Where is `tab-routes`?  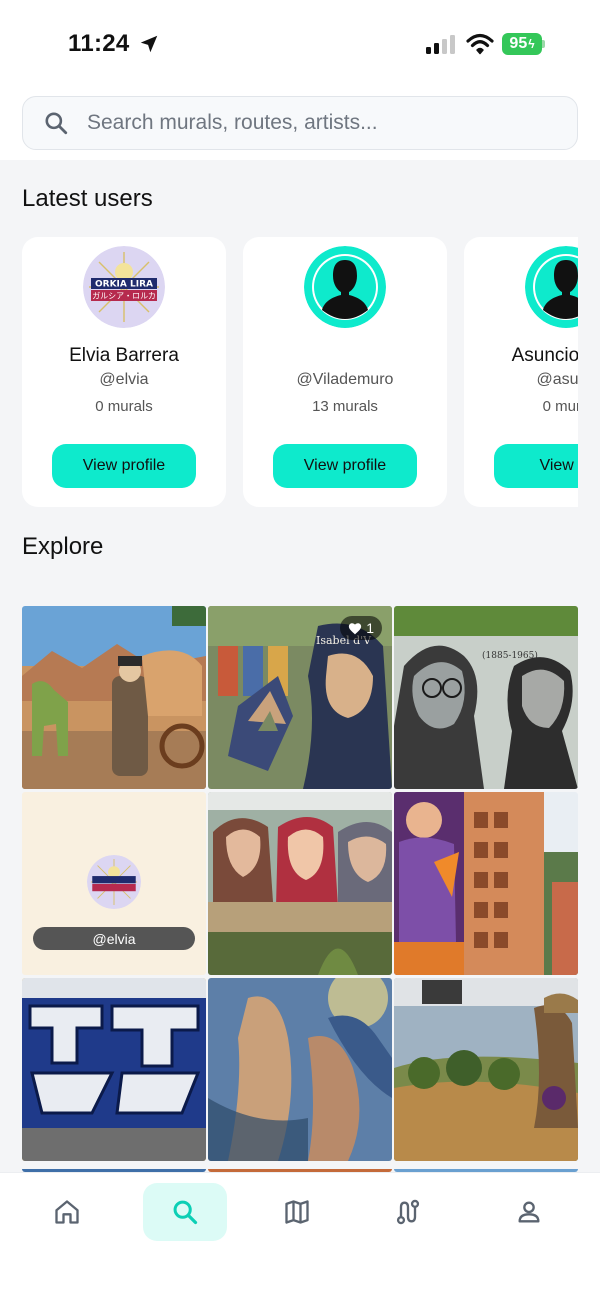 tab-routes is located at coordinates (408, 1212).